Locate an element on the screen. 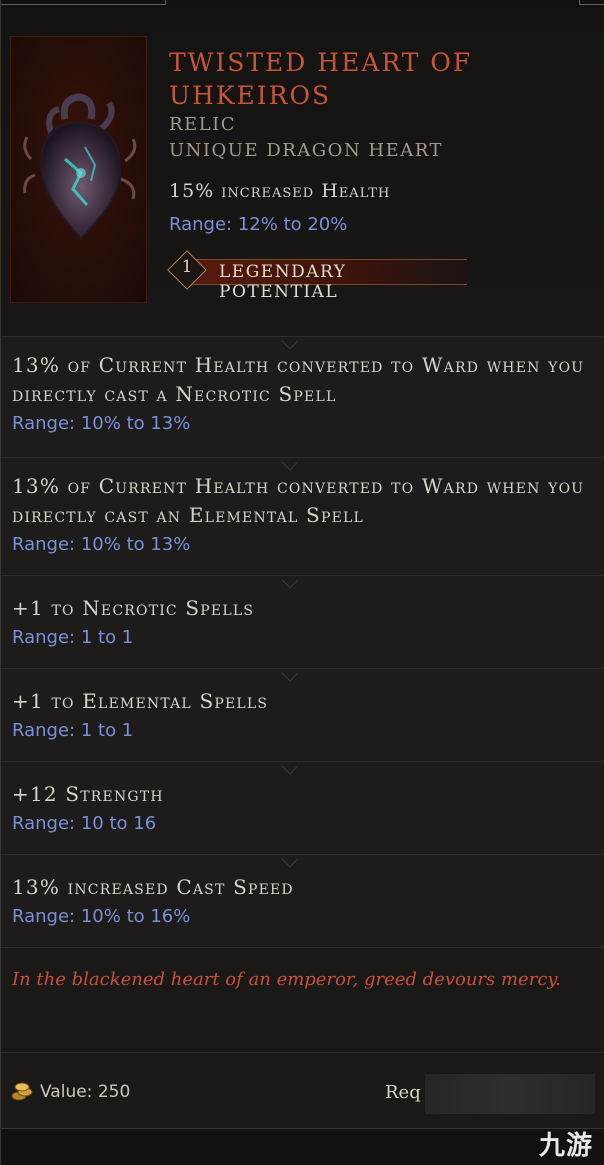 The width and height of the screenshot is (604, 1165). bottom-frame is located at coordinates (302, 1146).